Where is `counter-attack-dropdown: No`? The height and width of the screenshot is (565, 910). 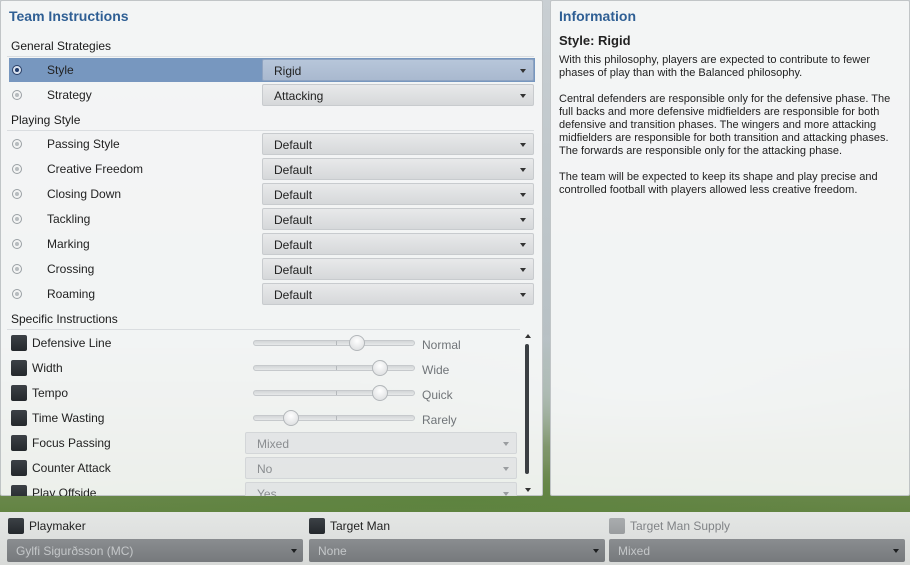 counter-attack-dropdown: No is located at coordinates (381, 468).